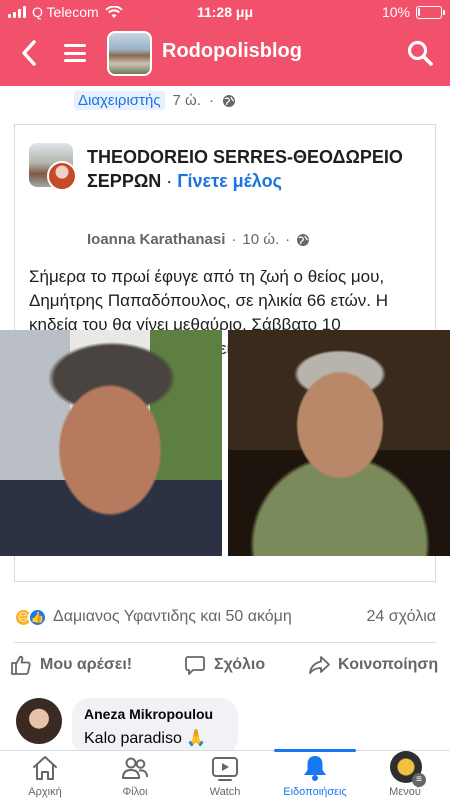 The width and height of the screenshot is (450, 800). What do you see at coordinates (225, 12) in the screenshot?
I see `status-bar: Q Telecom 11:28 μμ 10%` at bounding box center [225, 12].